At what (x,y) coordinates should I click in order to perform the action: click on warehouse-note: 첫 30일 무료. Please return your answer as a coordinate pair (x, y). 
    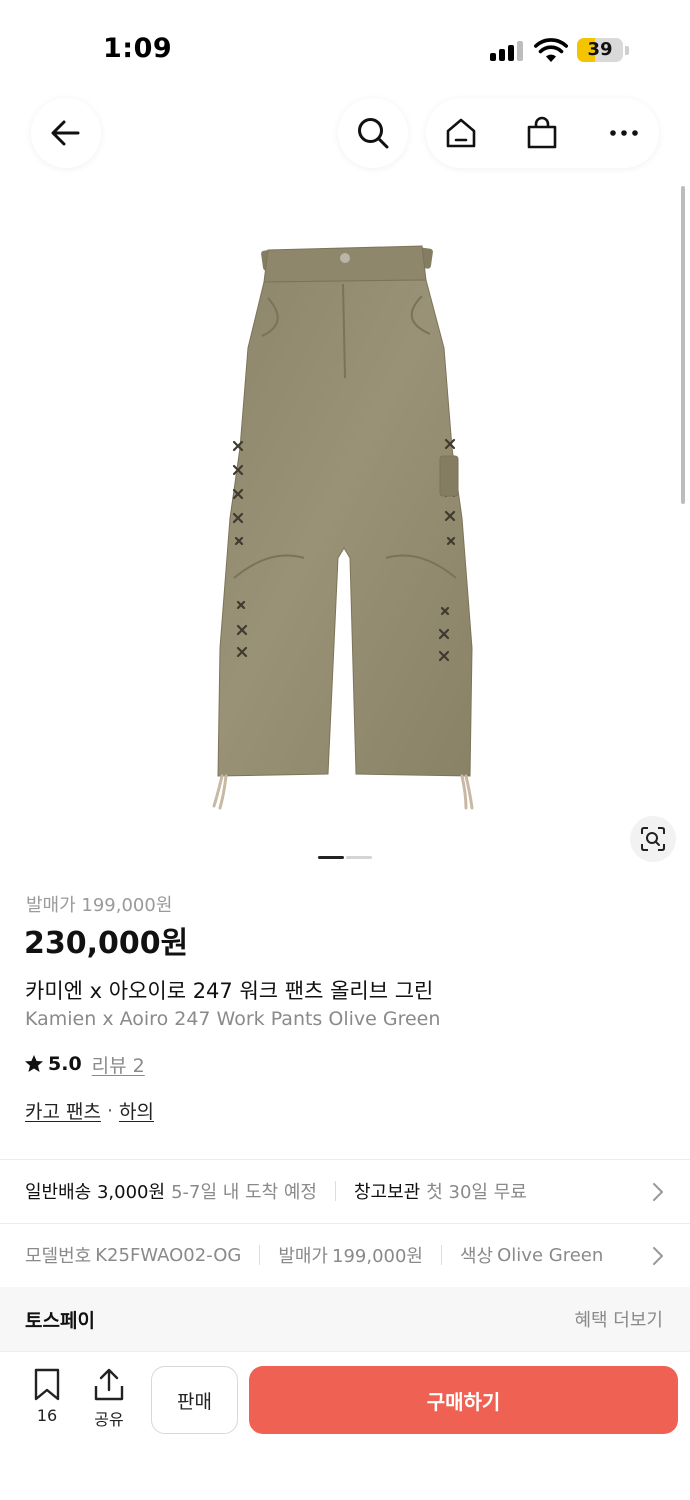
    Looking at the image, I should click on (476, 1192).